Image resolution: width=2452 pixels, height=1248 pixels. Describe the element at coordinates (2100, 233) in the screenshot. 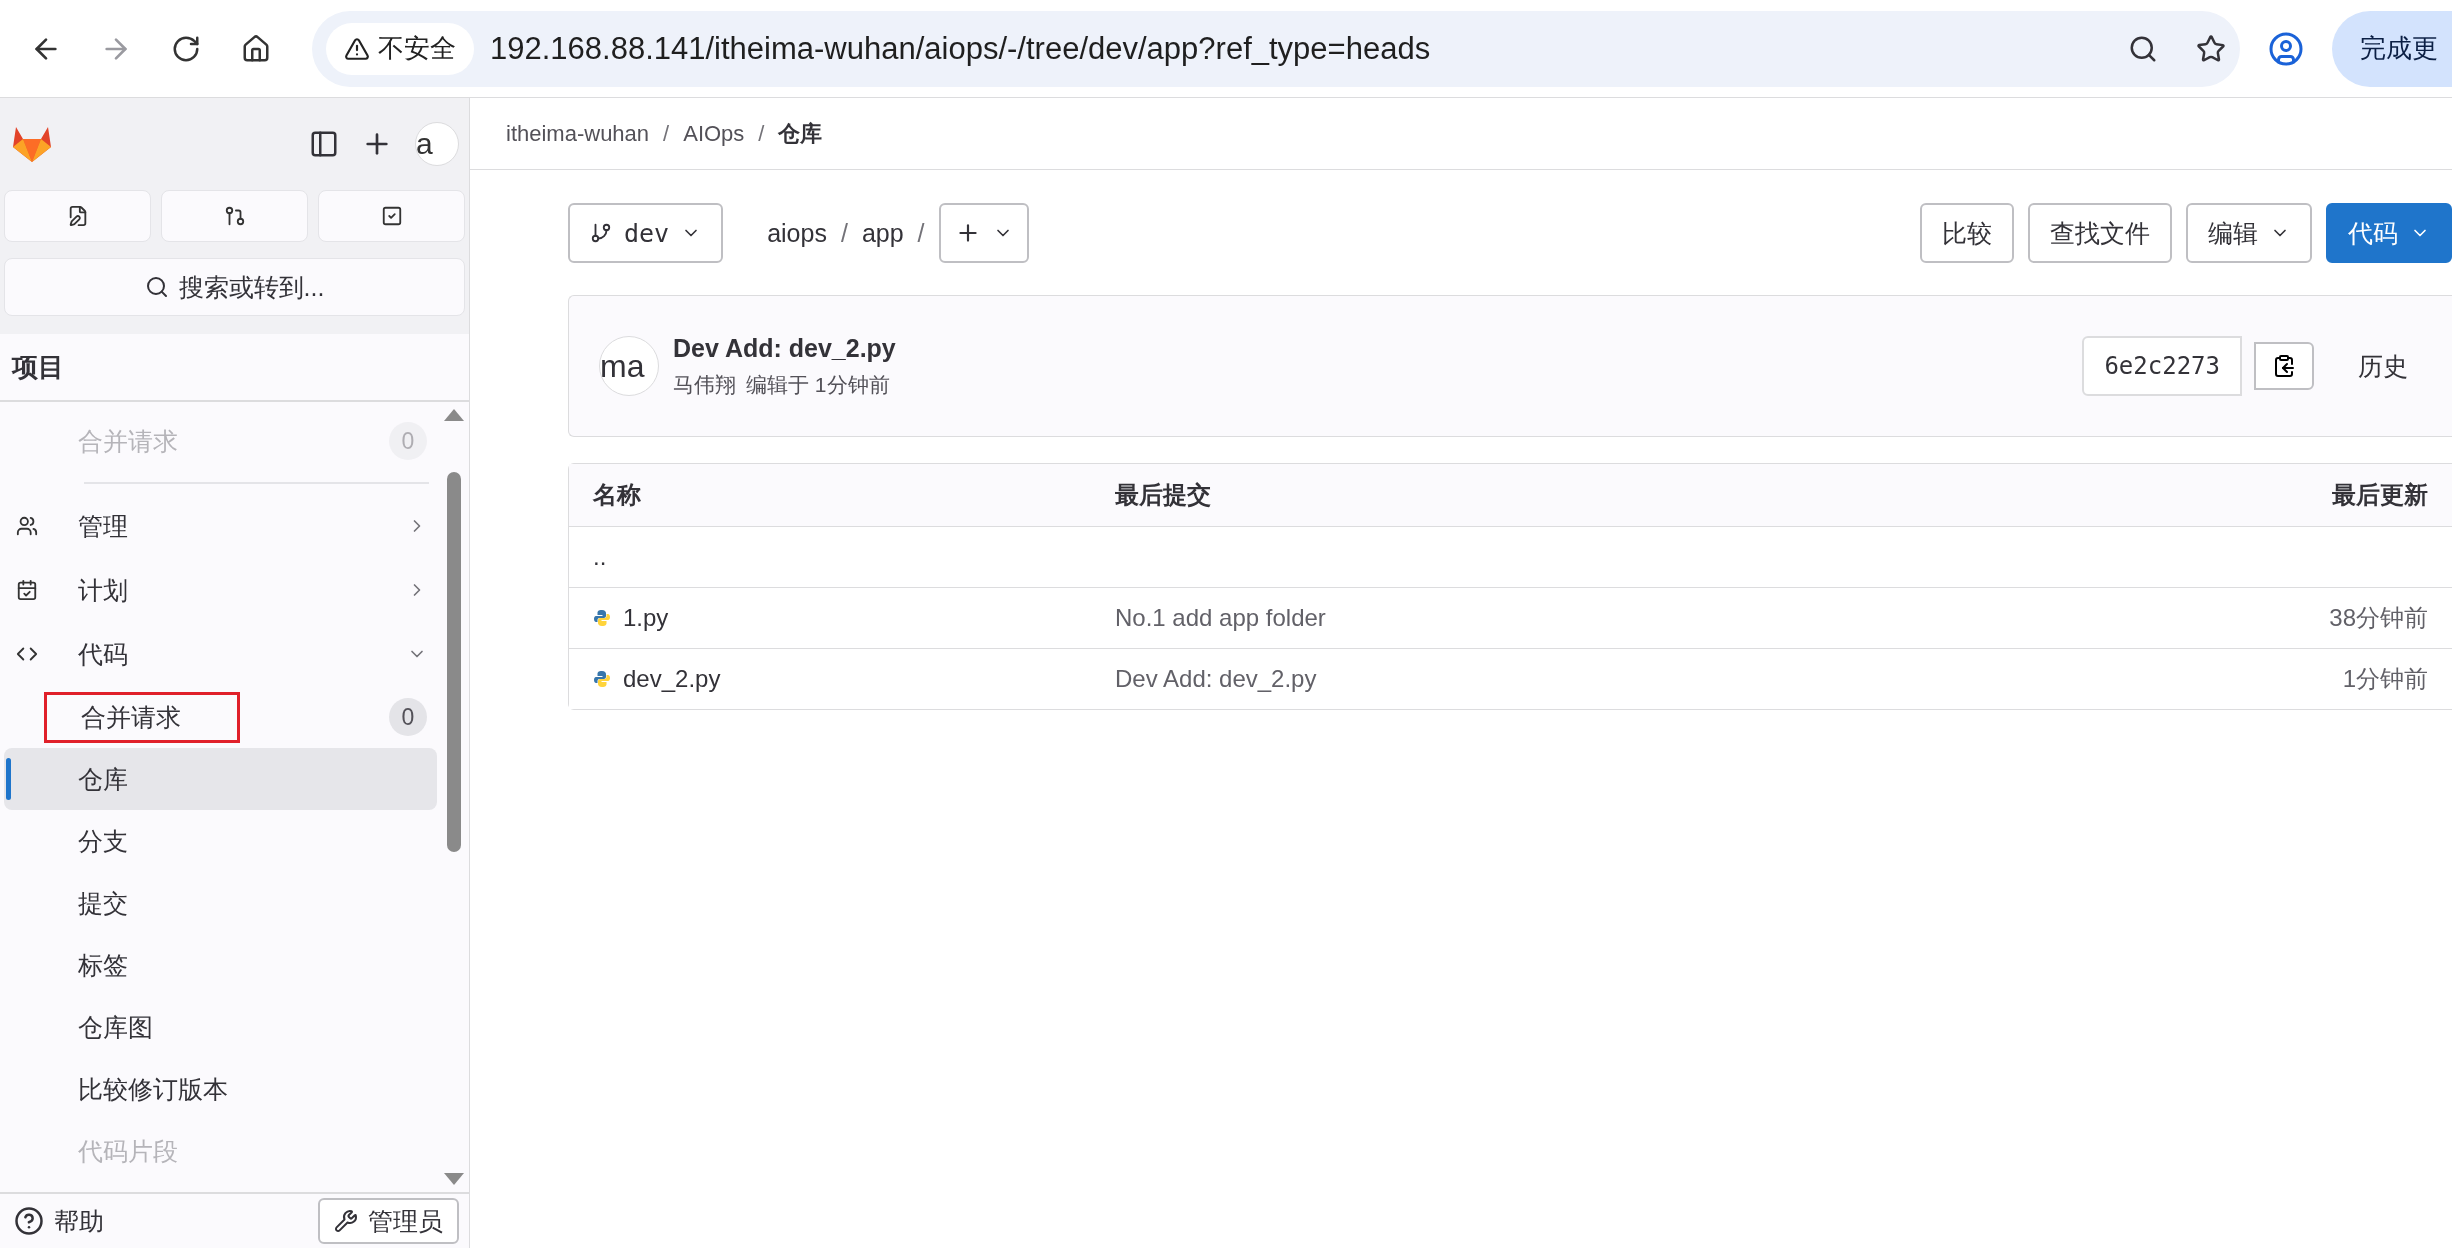

I see `toolbar-button: 查找文件` at that location.